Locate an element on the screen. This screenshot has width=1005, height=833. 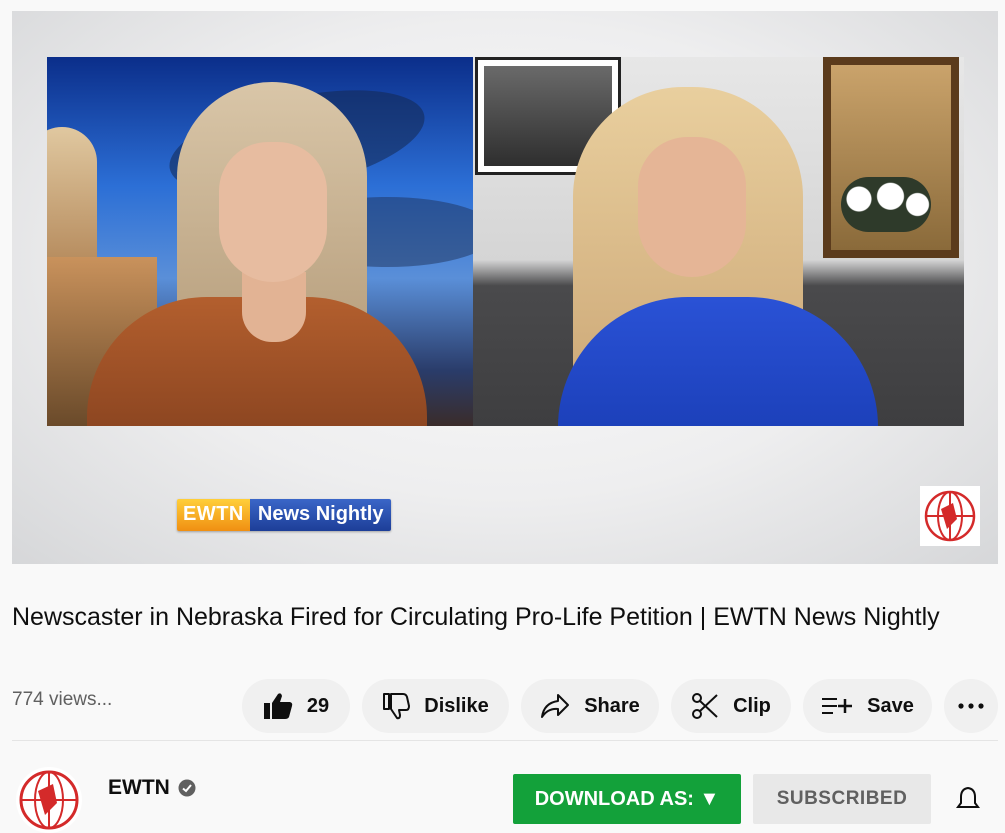
notification-bell-icon is located at coordinates (968, 801).